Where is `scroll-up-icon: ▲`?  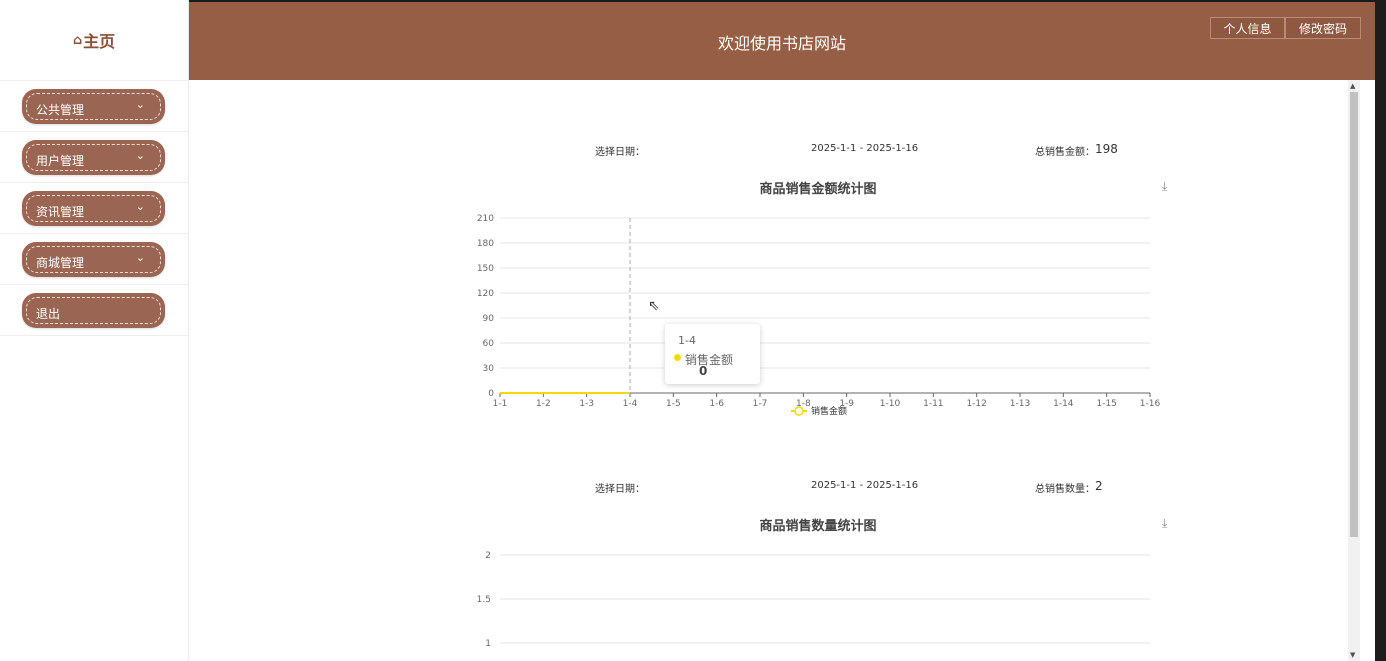
scroll-up-icon: ▲ is located at coordinates (1352, 86).